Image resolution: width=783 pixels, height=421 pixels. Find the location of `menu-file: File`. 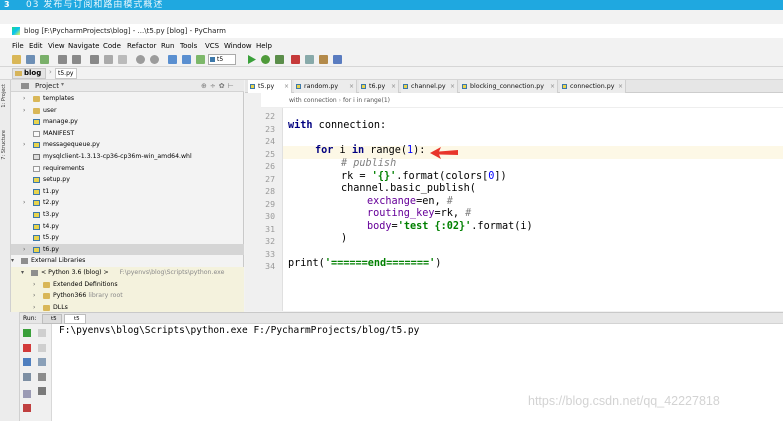

menu-file: File is located at coordinates (18, 46).